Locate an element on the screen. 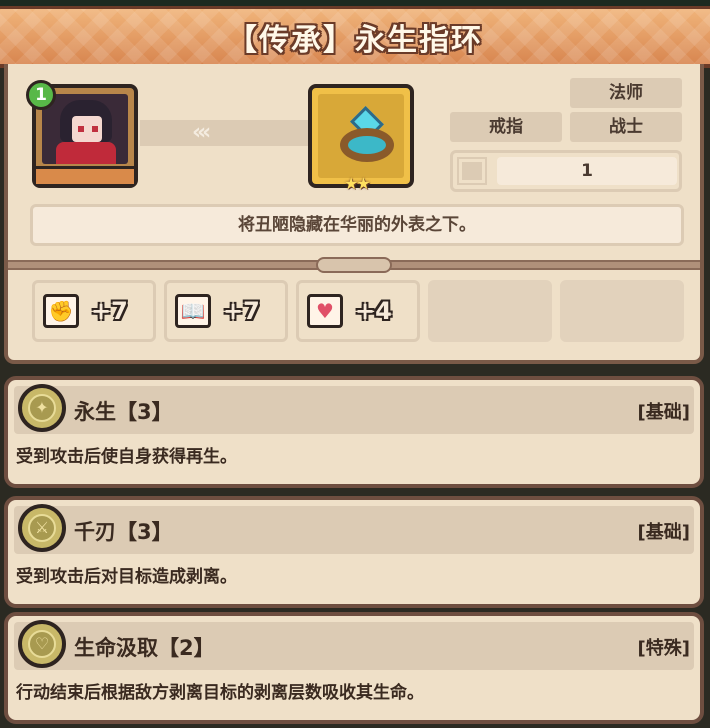  stat-attack-value: +7 is located at coordinates (109, 311).